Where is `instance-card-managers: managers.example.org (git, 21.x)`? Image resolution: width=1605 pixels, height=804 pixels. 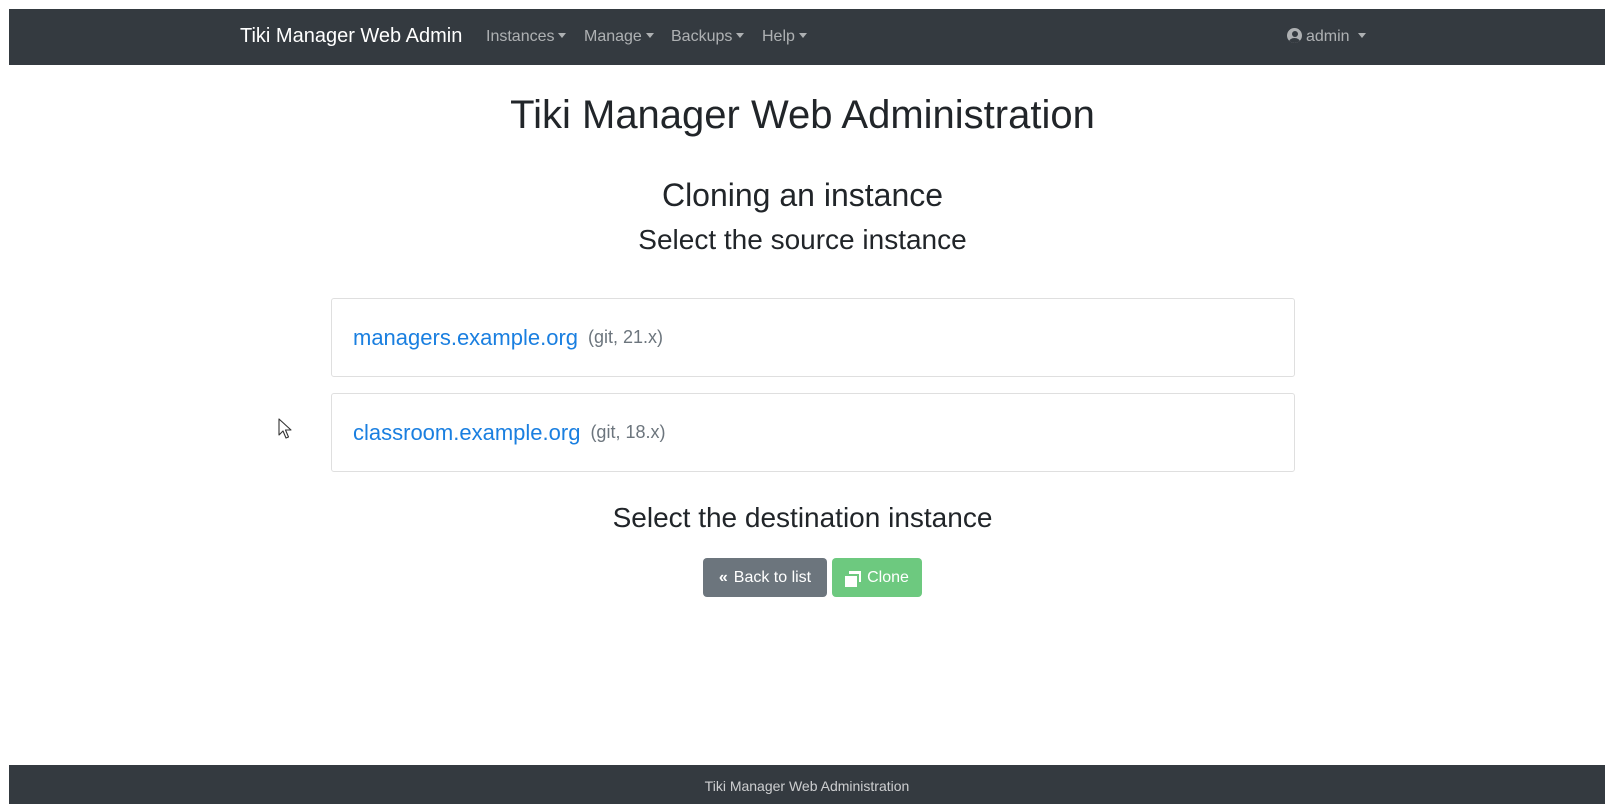 instance-card-managers: managers.example.org (git, 21.x) is located at coordinates (813, 337).